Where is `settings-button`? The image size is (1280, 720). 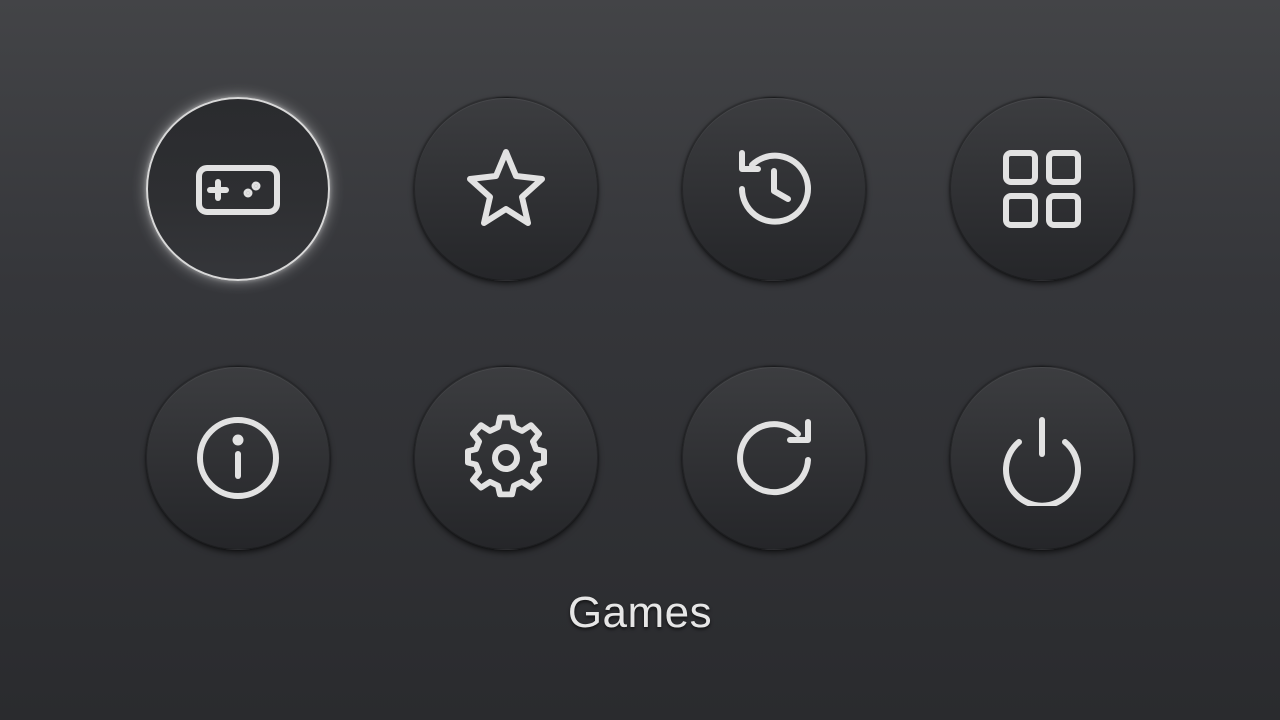
settings-button is located at coordinates (506, 458).